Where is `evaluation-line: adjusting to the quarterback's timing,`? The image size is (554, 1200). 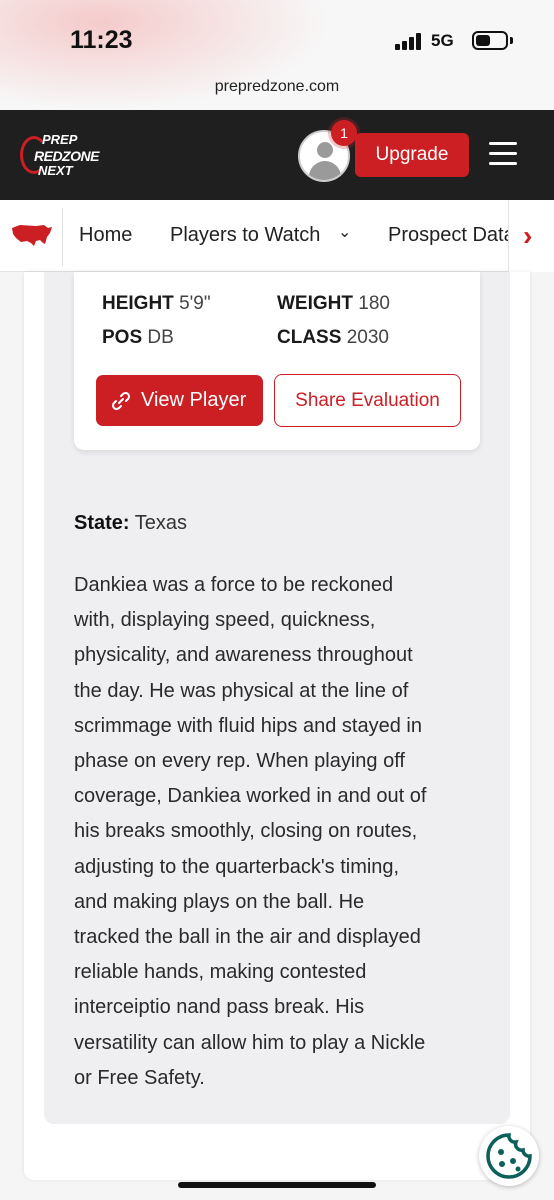
evaluation-line: adjusting to the quarterback's timing, is located at coordinates (237, 866).